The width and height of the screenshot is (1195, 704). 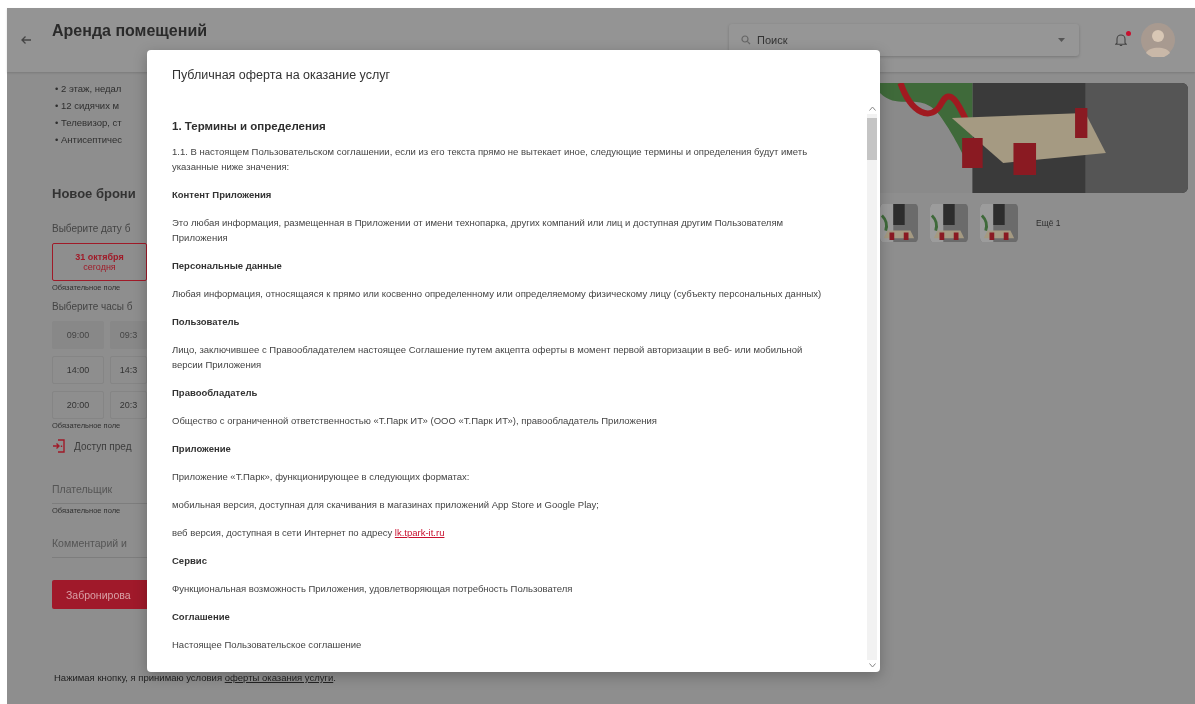 I want to click on paragraph: Лицо, заключившее с Правообладателем настоящее Соглашение путем акцепта оферты в момент первой авторизации в веб- или мобильной версии Приложения, so click(x=488, y=357).